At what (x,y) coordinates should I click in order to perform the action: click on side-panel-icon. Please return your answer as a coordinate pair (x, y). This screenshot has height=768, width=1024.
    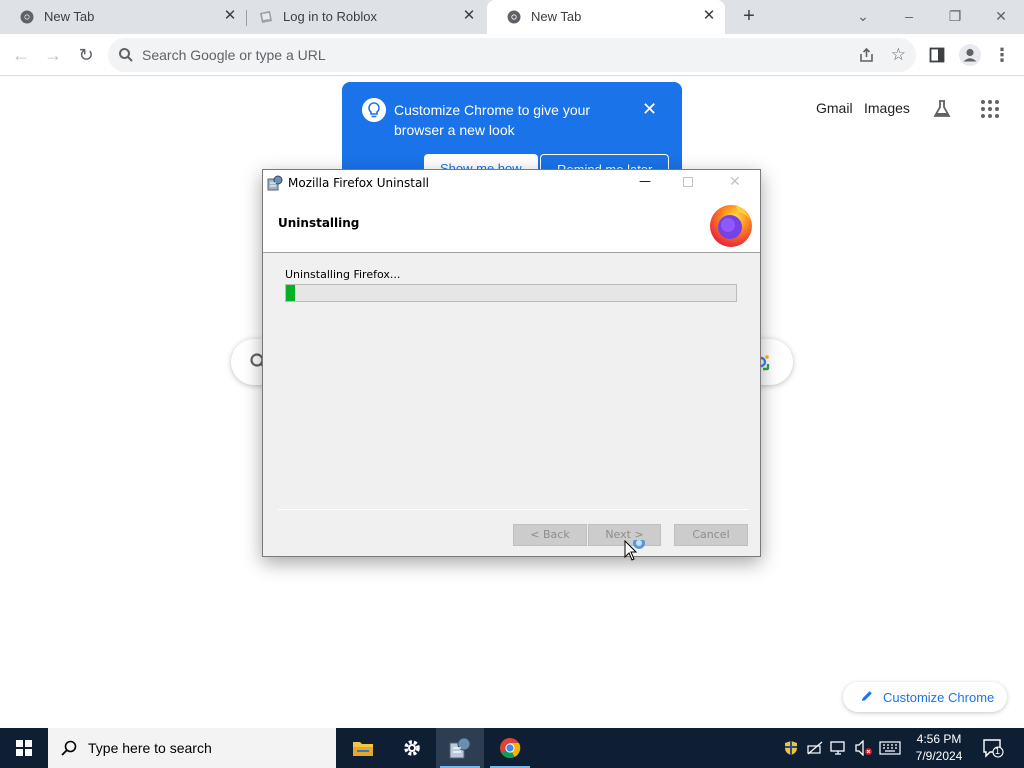
    Looking at the image, I should click on (937, 55).